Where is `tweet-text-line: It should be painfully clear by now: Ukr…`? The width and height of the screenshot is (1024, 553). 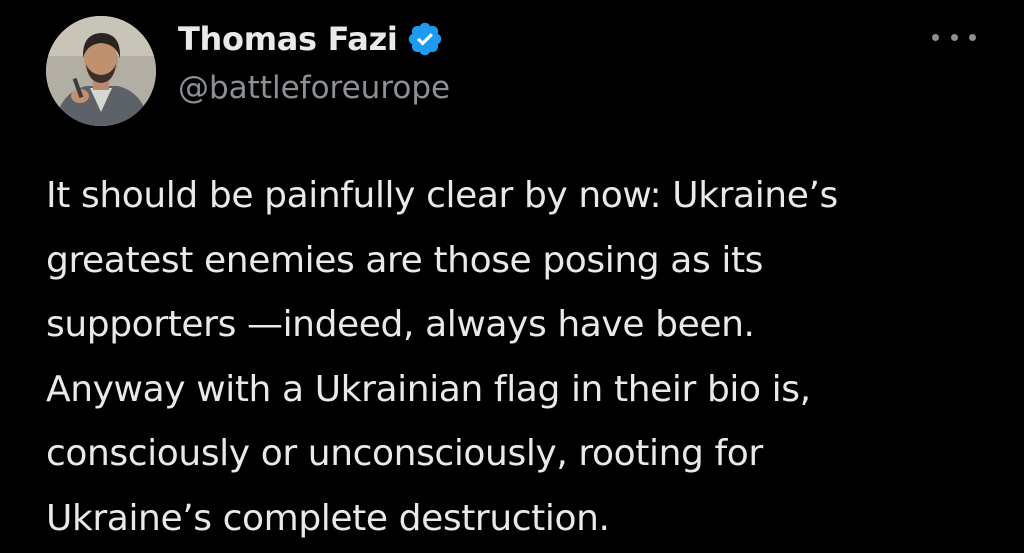 tweet-text-line: It should be painfully clear by now: Ukr… is located at coordinates (442, 195).